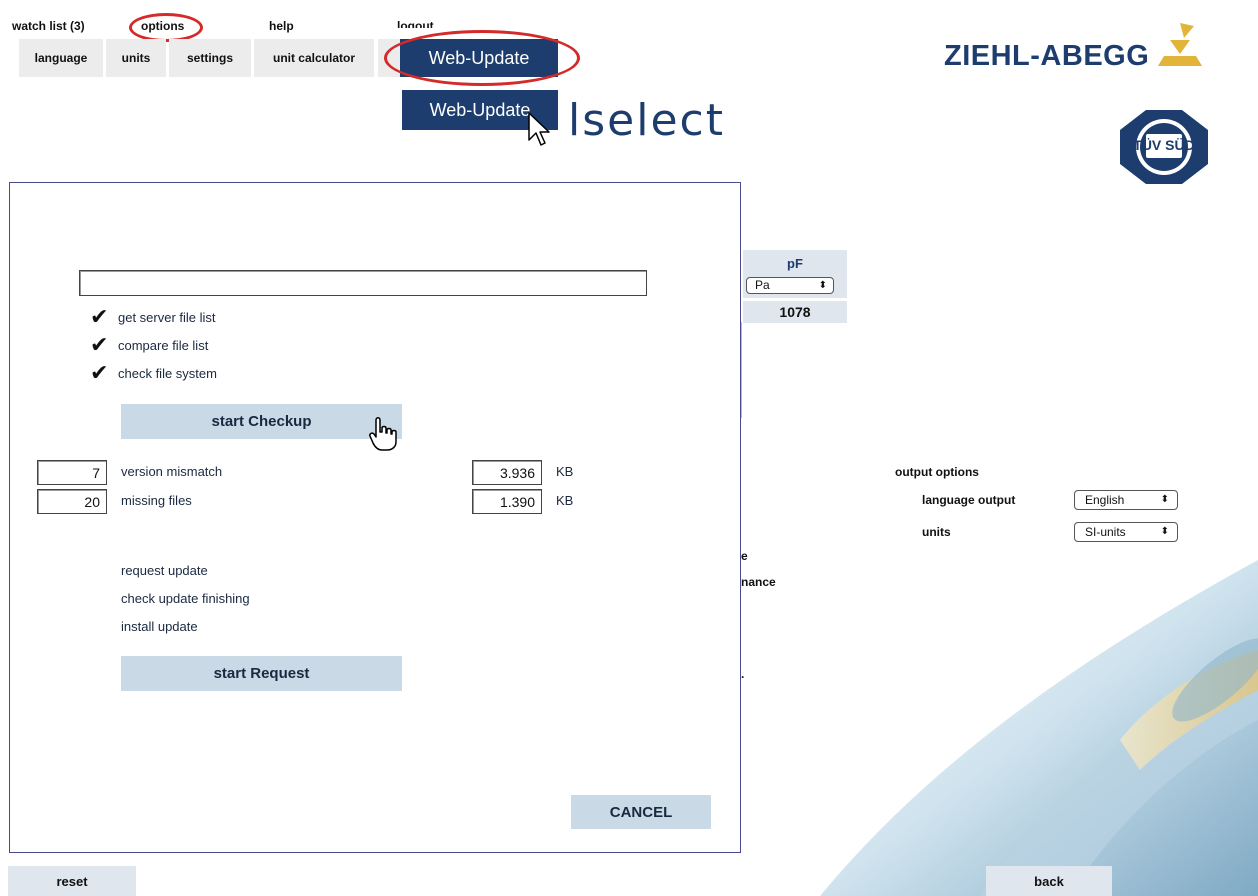 The height and width of the screenshot is (896, 1258). Describe the element at coordinates (166, 27) in the screenshot. I see `options-highlight-oval` at that location.